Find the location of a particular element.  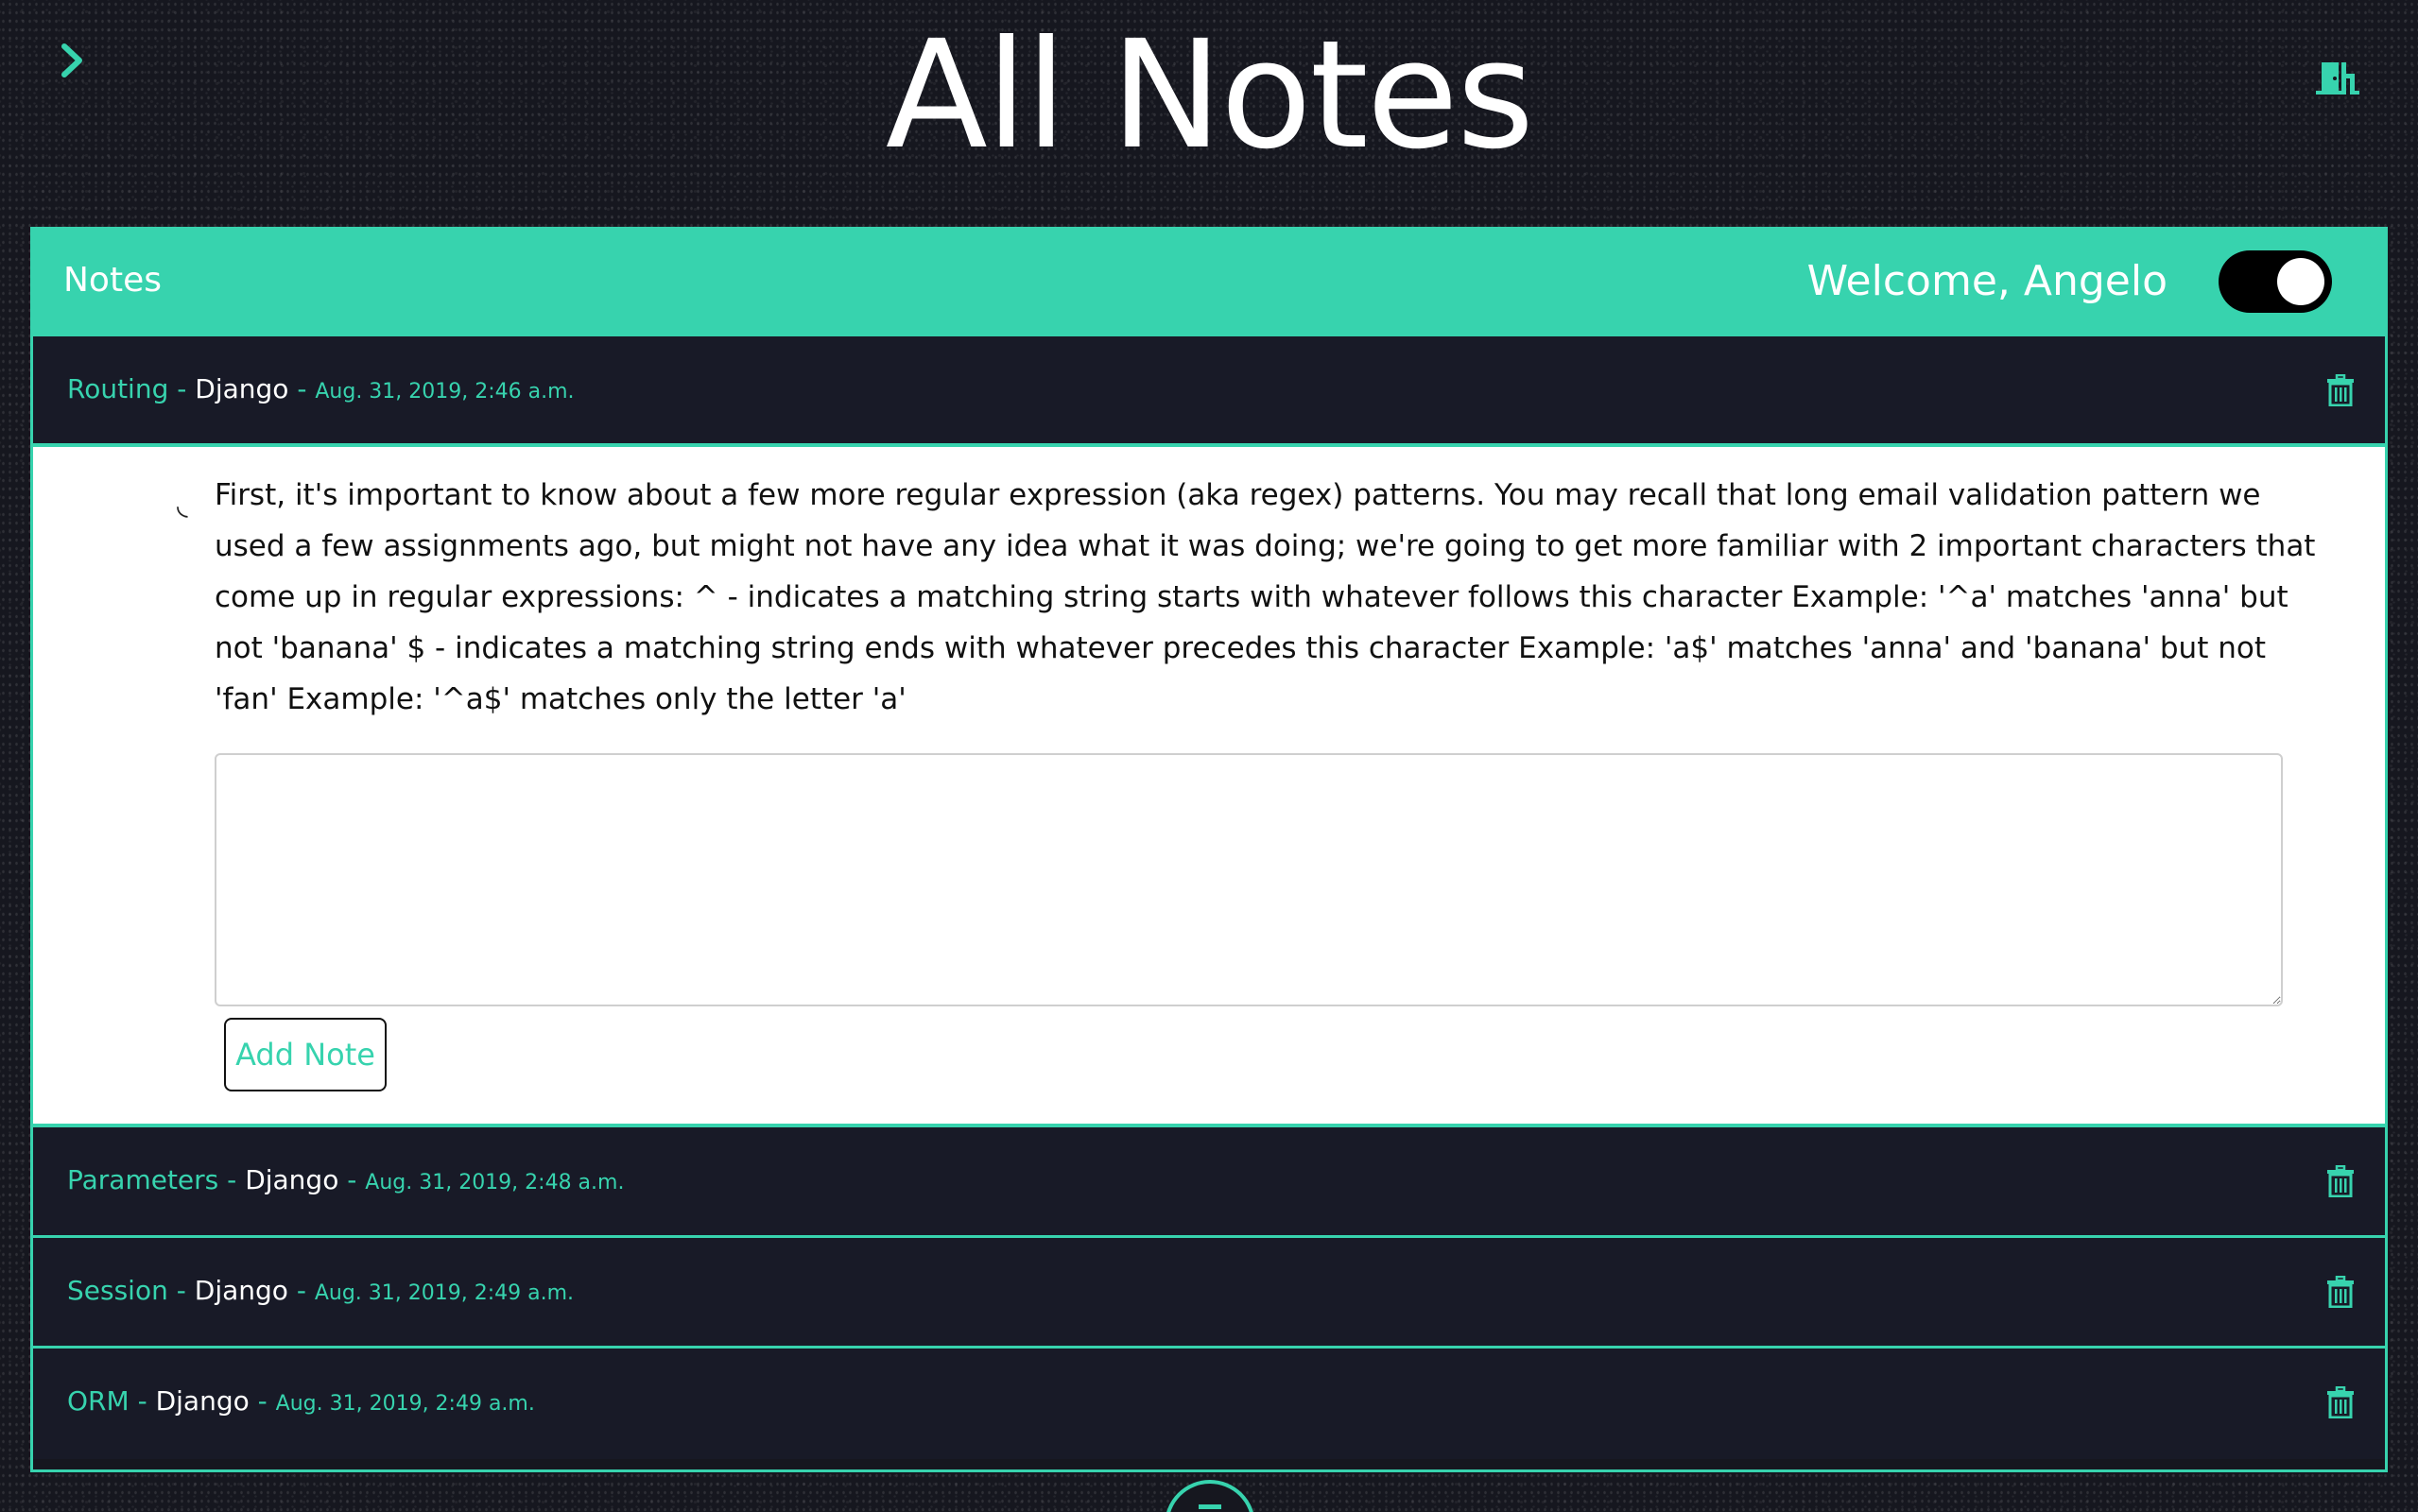

toggle-knob is located at coordinates (2301, 281).